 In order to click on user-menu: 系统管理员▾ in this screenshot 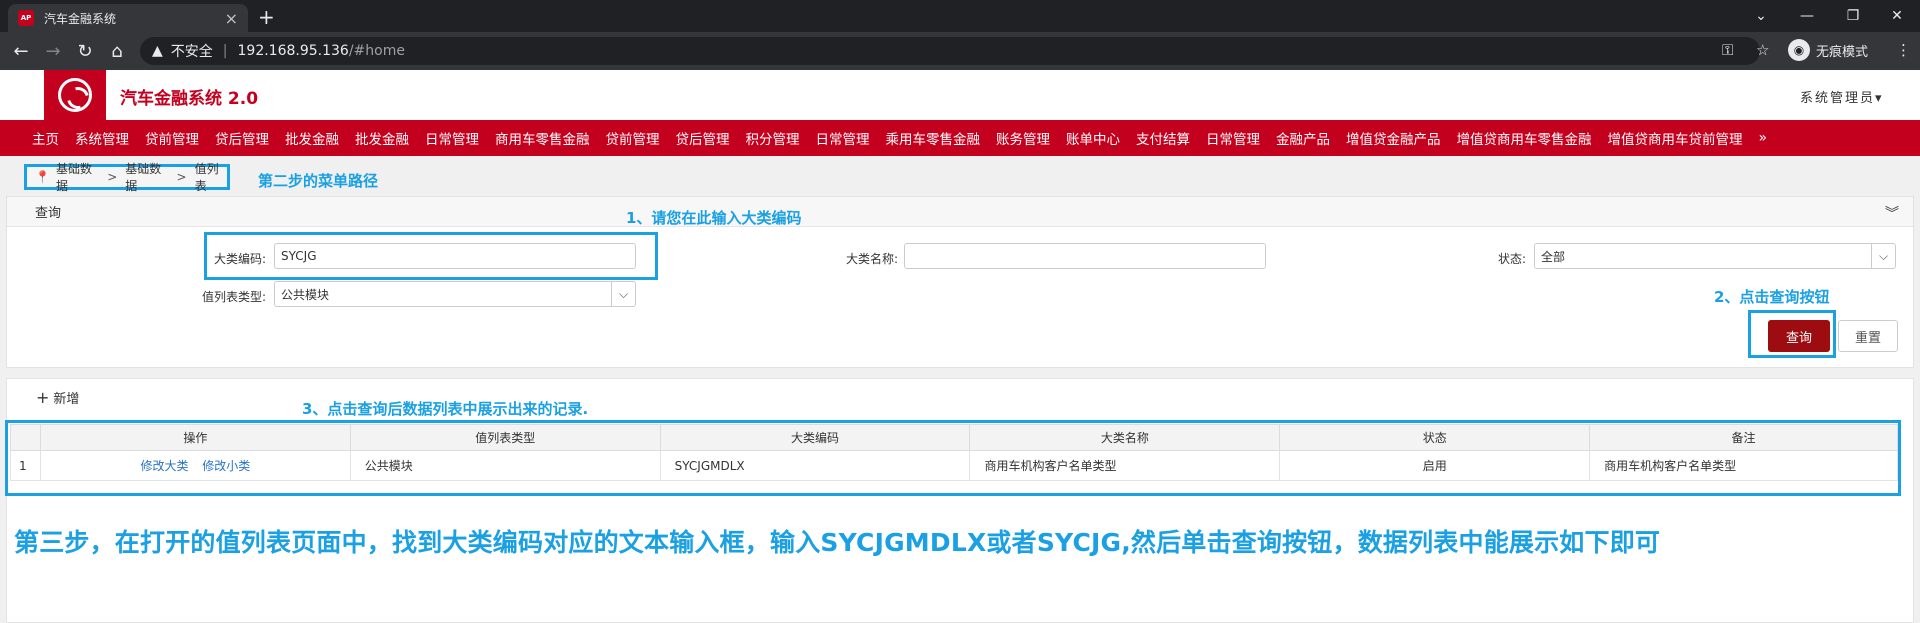, I will do `click(1842, 96)`.